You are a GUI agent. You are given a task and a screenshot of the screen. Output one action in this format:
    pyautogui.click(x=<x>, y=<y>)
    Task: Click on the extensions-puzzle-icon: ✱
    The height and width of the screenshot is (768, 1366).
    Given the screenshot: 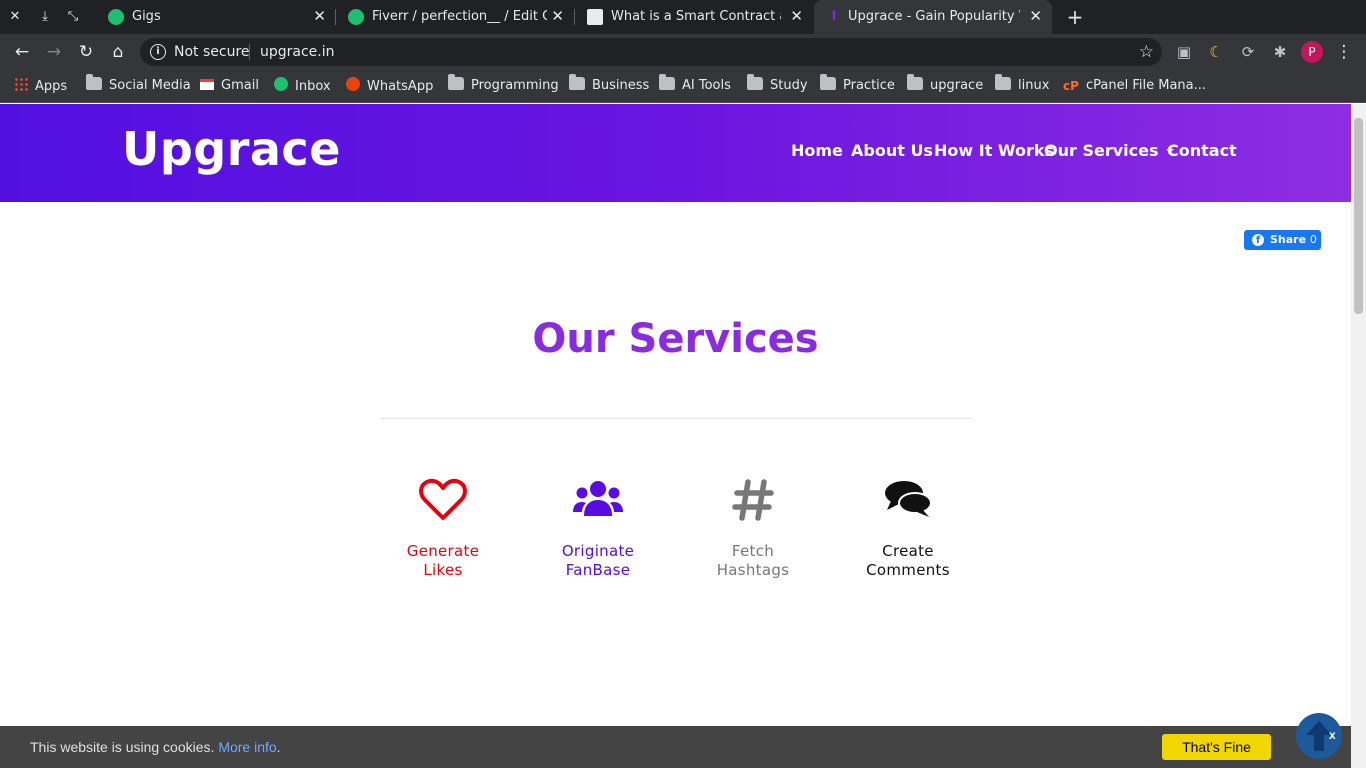 What is the action you would take?
    pyautogui.click(x=1280, y=52)
    